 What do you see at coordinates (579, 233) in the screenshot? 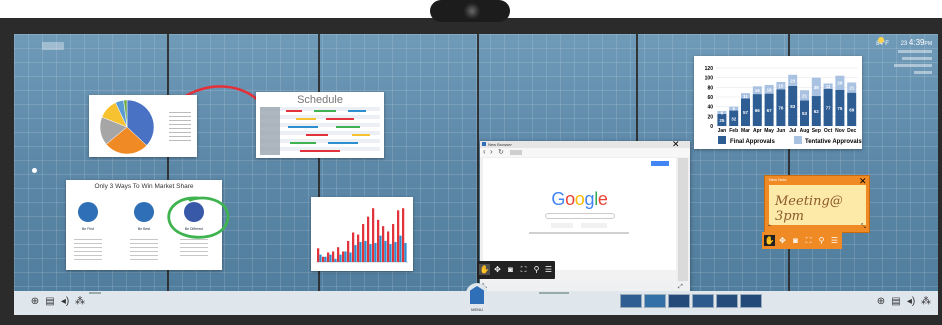
I see `footer-text` at bounding box center [579, 233].